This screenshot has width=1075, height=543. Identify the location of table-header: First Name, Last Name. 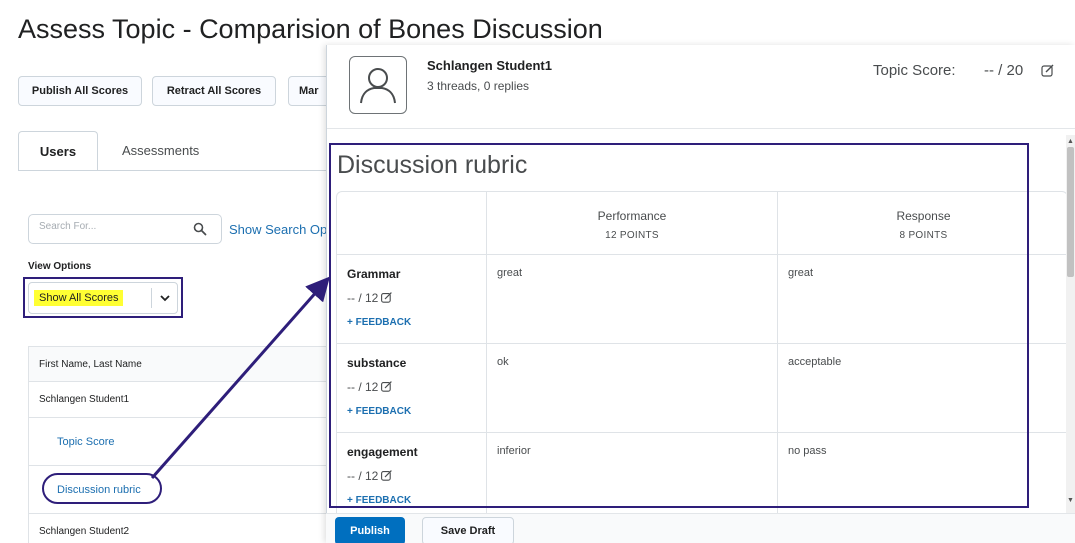
(184, 364).